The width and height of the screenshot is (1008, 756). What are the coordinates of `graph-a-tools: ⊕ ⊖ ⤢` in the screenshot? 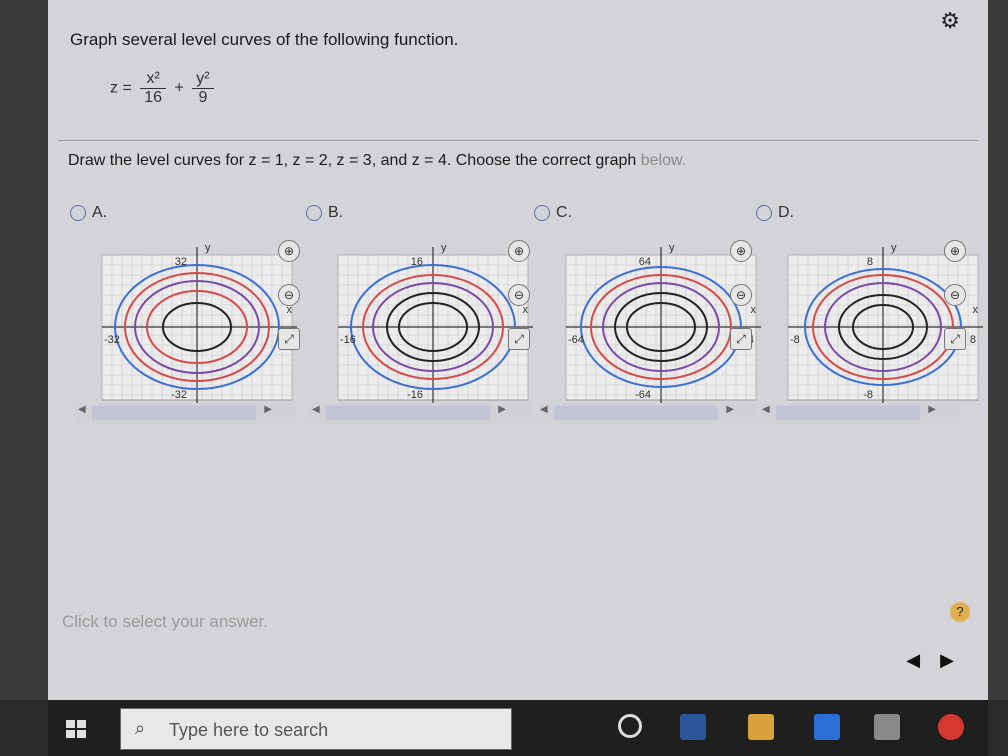 It's located at (290, 306).